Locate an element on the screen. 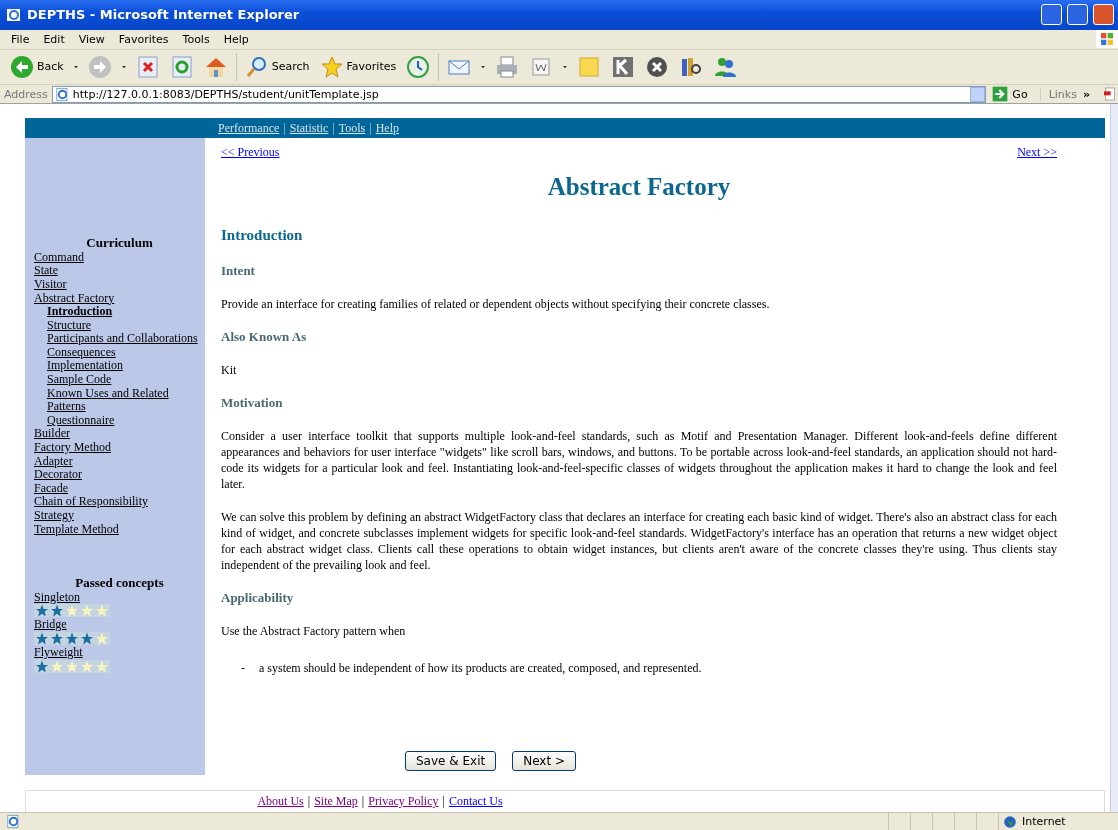  paragraph: We can solve this problem by defining an abstract WidgetFactory class that declares an interface for creating each basic kind of widget. There's also an abstract class for each kind of widget, and concrete subclasses implement widgets for specific look-and-feel standards. WidgetFactory's interface has an operation that returns a new widget object for each abstract widget class. Clients call these operations to obtain widget instances, but clients aren't aware of the concrete classes they're using. Thus clients stay independent of the prevailing look and feel. is located at coordinates (639, 541).